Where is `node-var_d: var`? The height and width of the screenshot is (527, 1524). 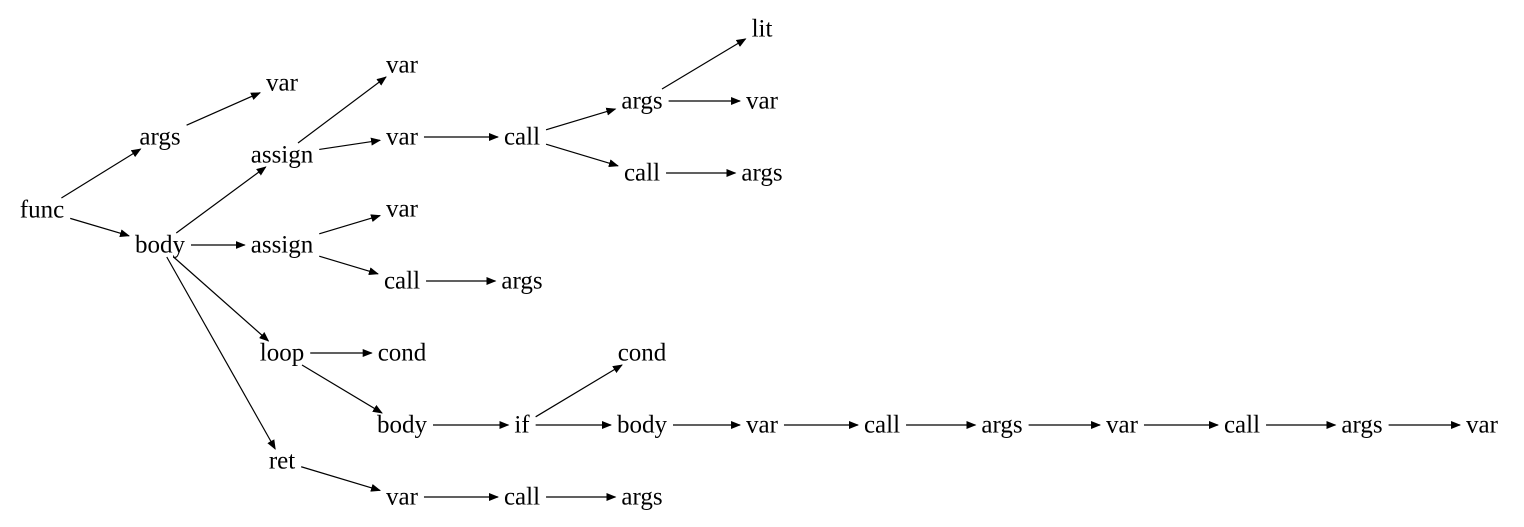 node-var_d: var is located at coordinates (402, 209).